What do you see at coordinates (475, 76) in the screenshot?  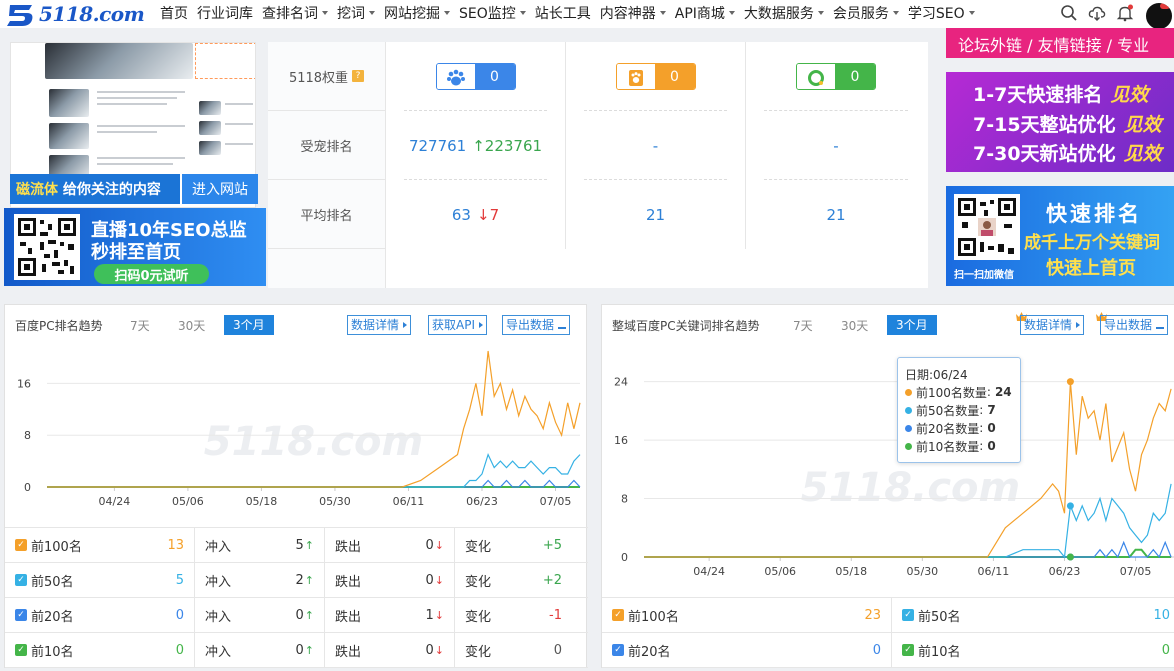 I see `baidu-weight-badge: 0` at bounding box center [475, 76].